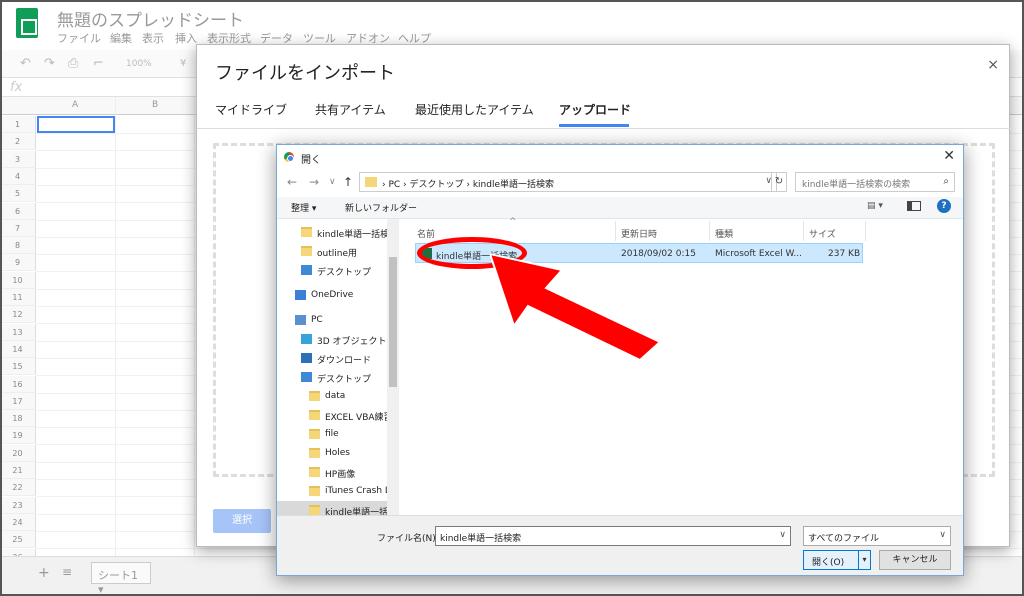 This screenshot has height=596, width=1024. What do you see at coordinates (332, 358) in the screenshot?
I see `nav-item: ダウンロード` at bounding box center [332, 358].